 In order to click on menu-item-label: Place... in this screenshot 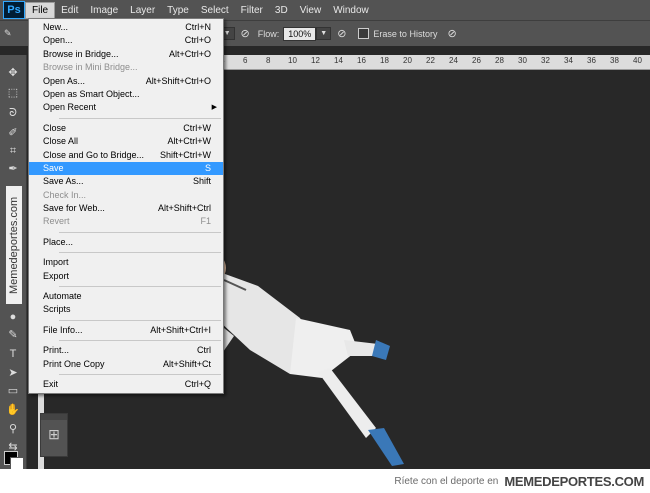, I will do `click(58, 241)`.